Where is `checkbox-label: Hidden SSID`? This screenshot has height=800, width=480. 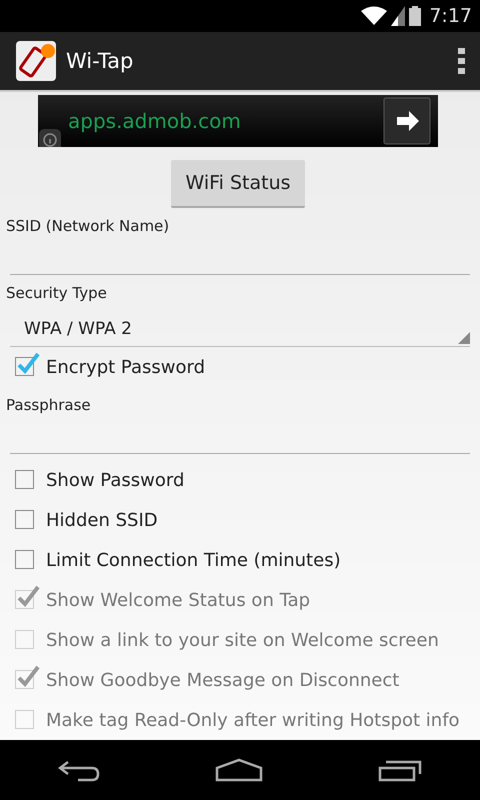
checkbox-label: Hidden SSID is located at coordinates (102, 520).